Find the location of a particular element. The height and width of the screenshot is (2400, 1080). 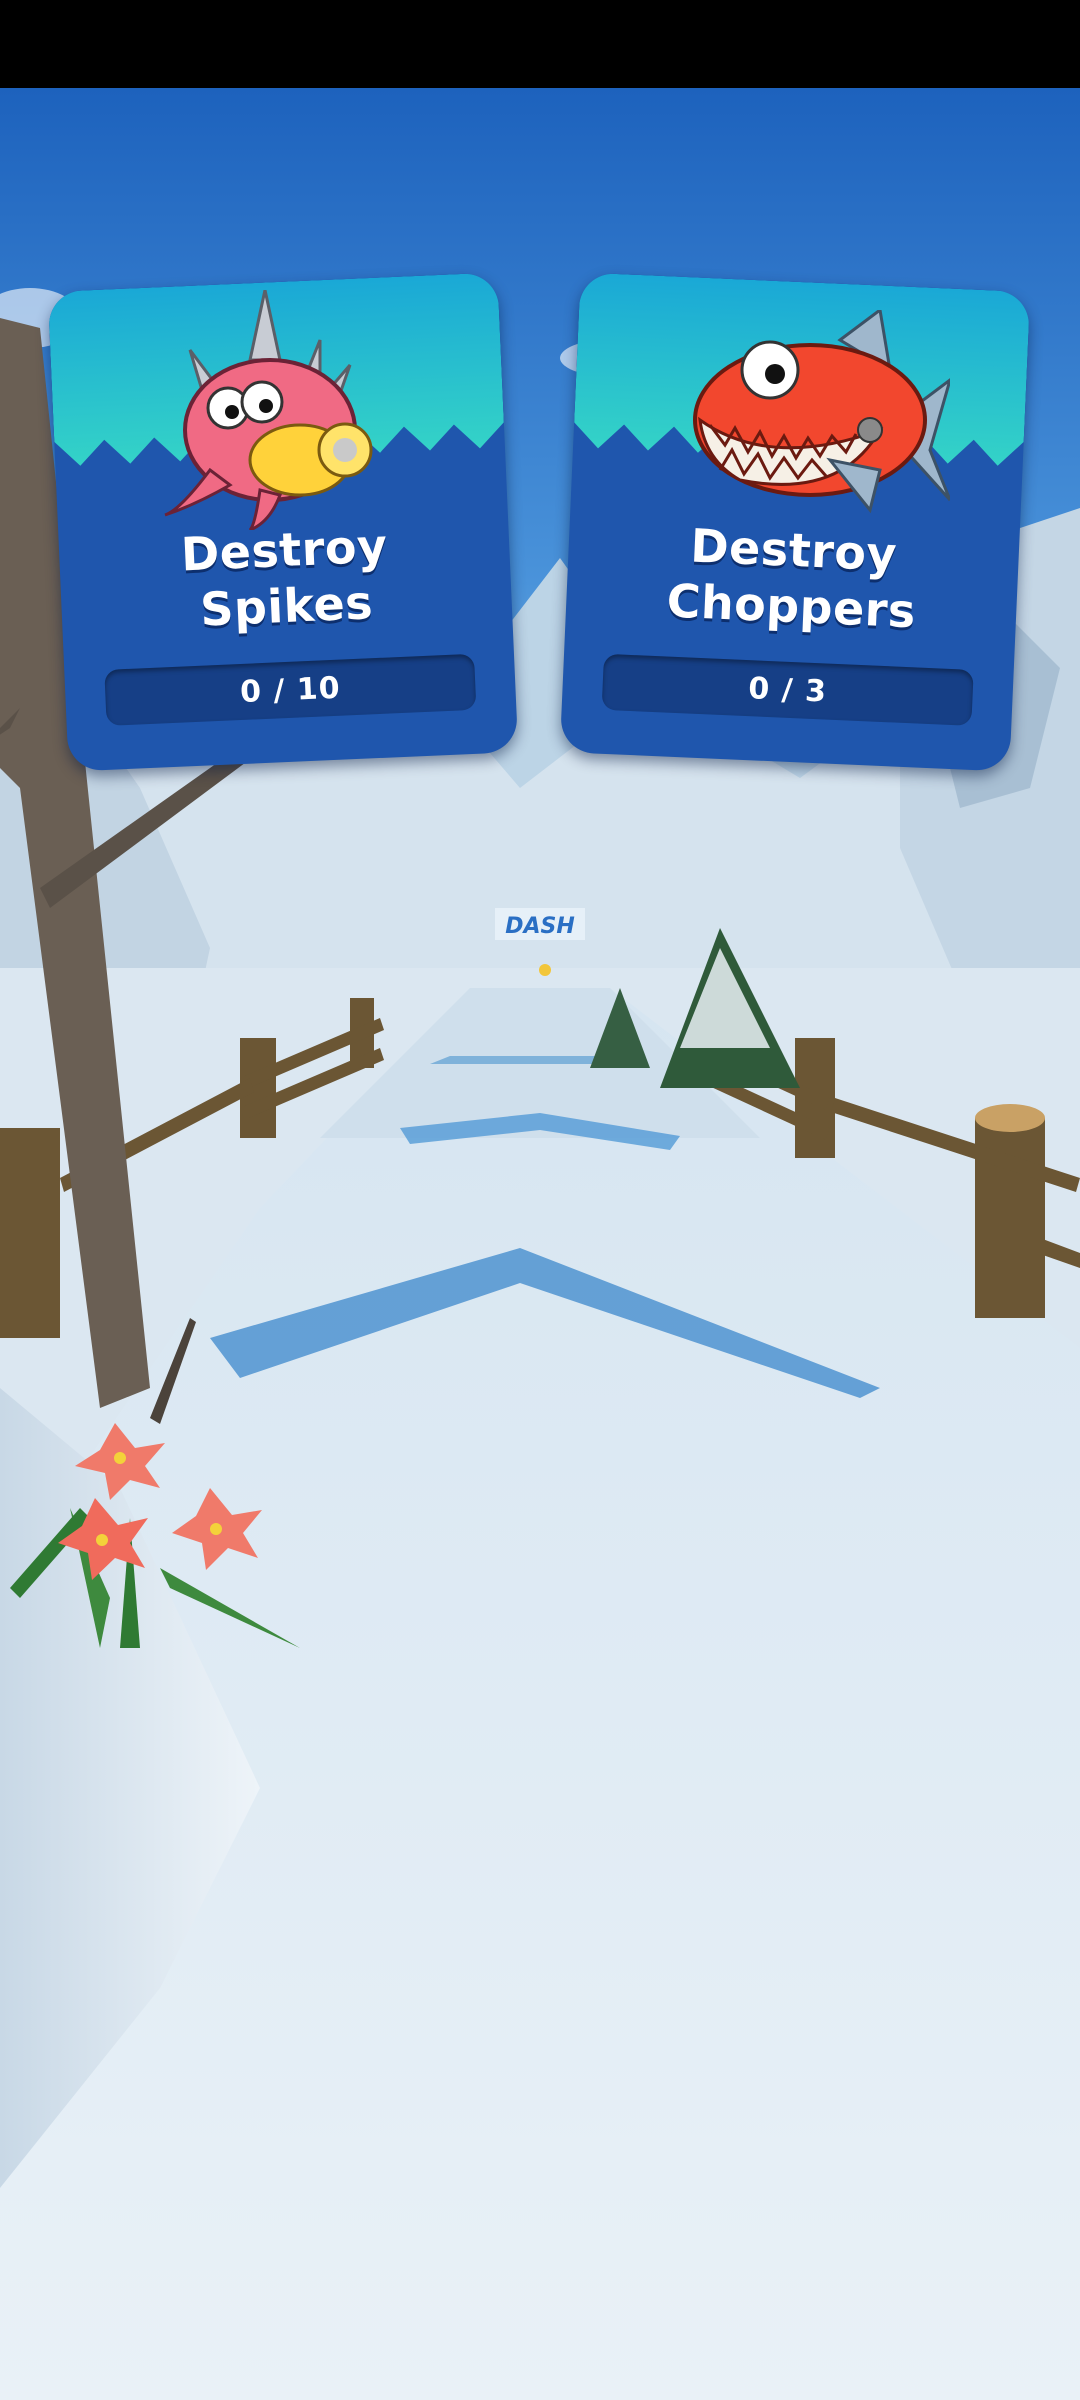

mission-title: Destroy Choppers is located at coordinates (791, 578).